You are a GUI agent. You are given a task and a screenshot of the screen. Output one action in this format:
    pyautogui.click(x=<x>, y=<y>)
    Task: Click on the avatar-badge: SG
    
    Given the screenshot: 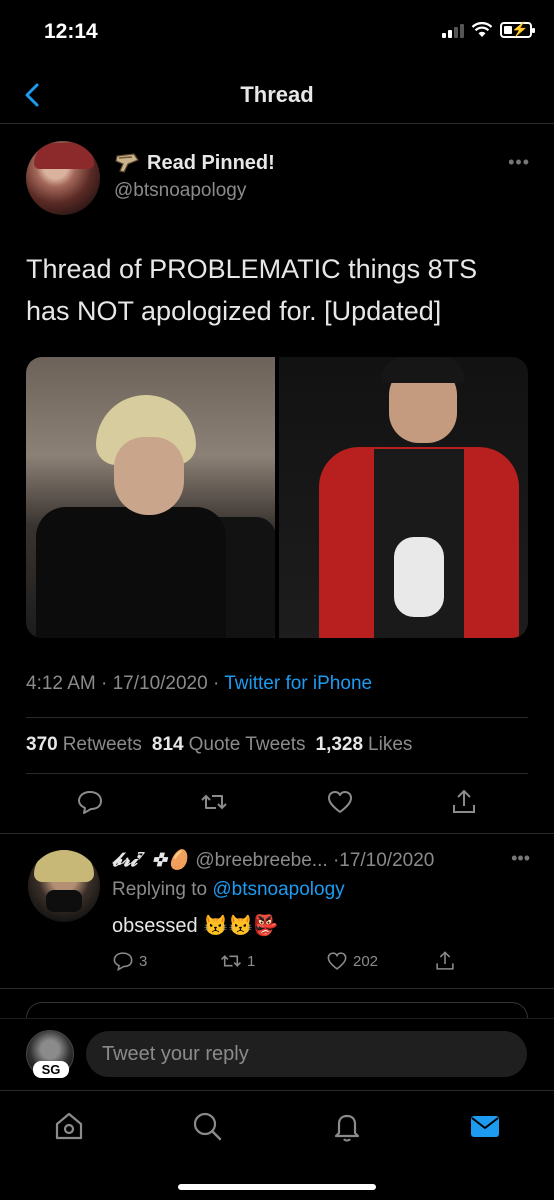 What is the action you would take?
    pyautogui.click(x=51, y=1069)
    